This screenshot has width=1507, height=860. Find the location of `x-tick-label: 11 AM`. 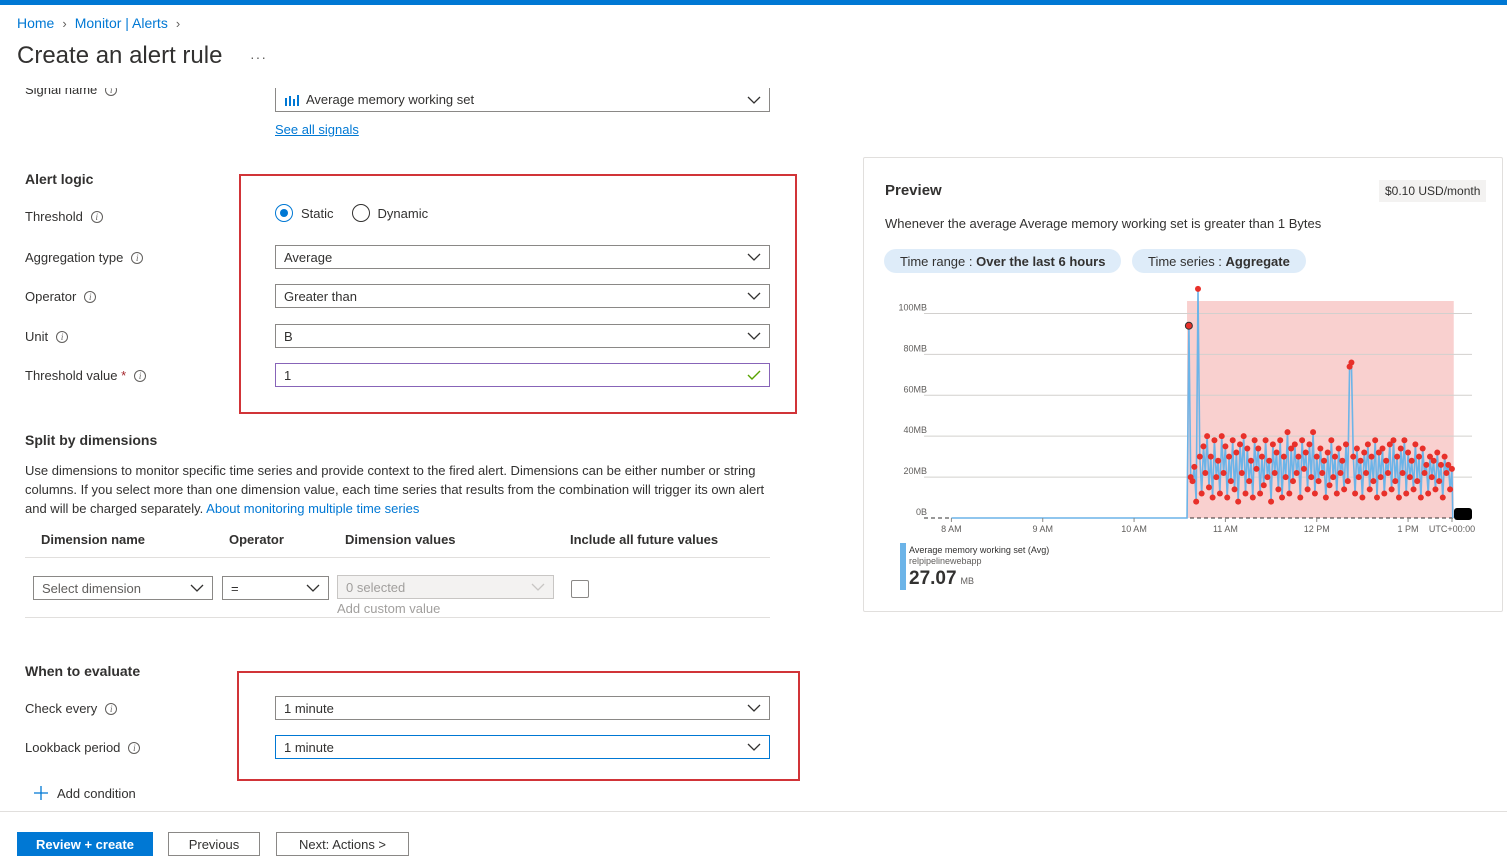

x-tick-label: 11 AM is located at coordinates (1225, 529).